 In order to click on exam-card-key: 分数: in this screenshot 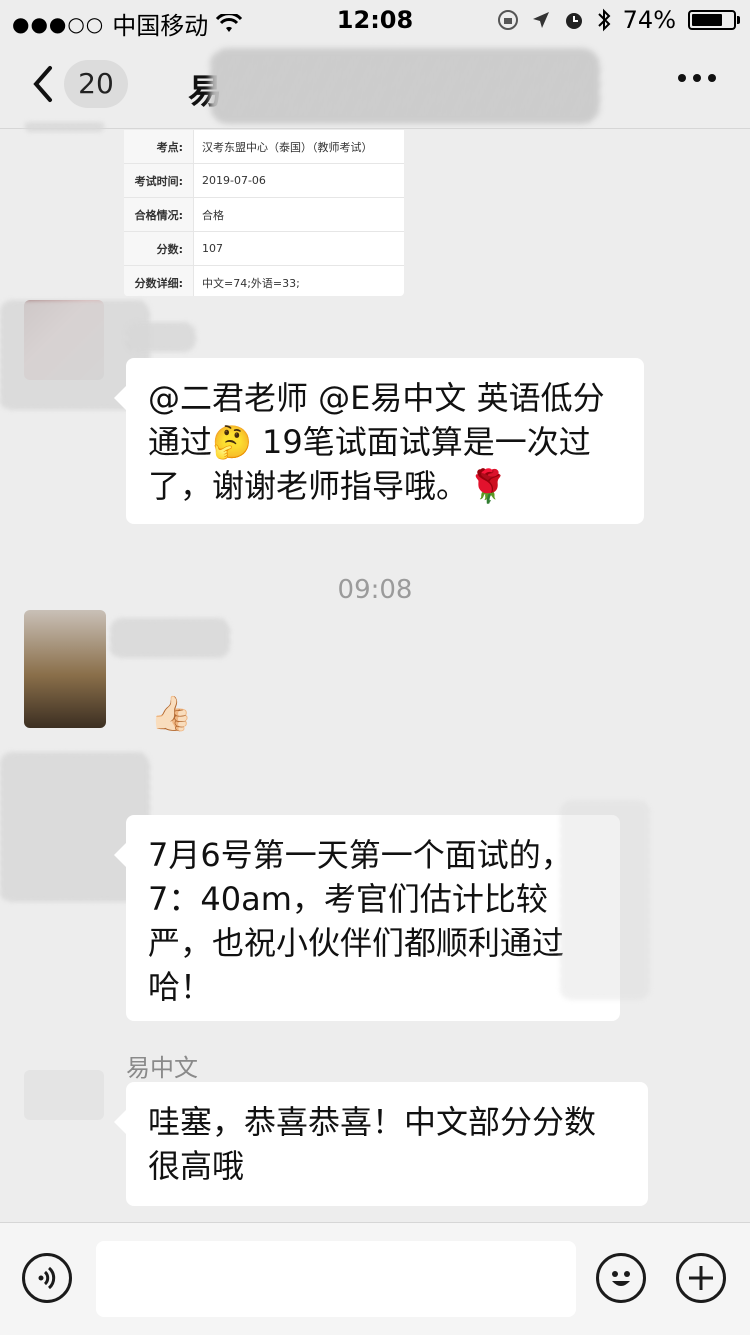, I will do `click(159, 248)`.